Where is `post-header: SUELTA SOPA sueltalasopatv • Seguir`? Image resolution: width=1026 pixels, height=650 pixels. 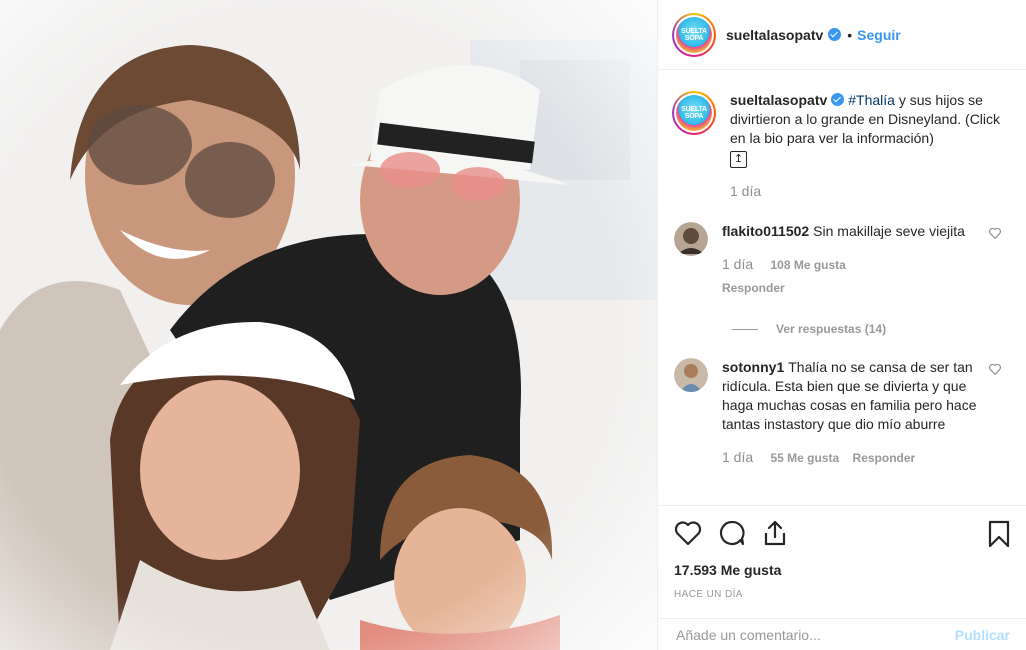
post-header: SUELTA SOPA sueltalasopatv • Seguir is located at coordinates (842, 35).